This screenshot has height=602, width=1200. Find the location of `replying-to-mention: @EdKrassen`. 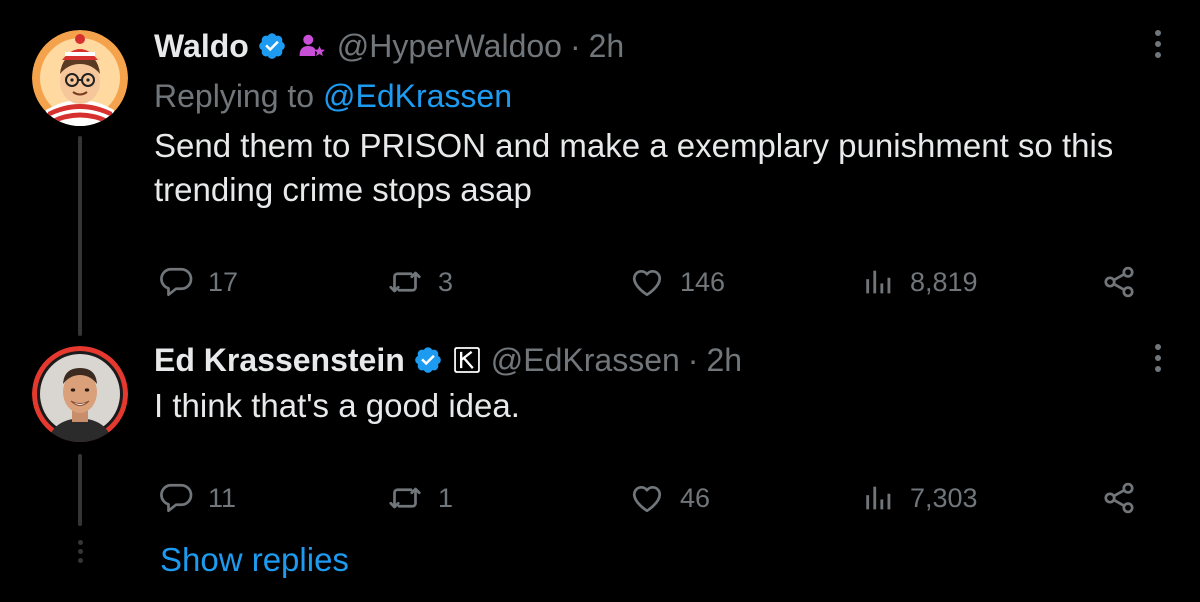

replying-to-mention: @EdKrassen is located at coordinates (417, 96).